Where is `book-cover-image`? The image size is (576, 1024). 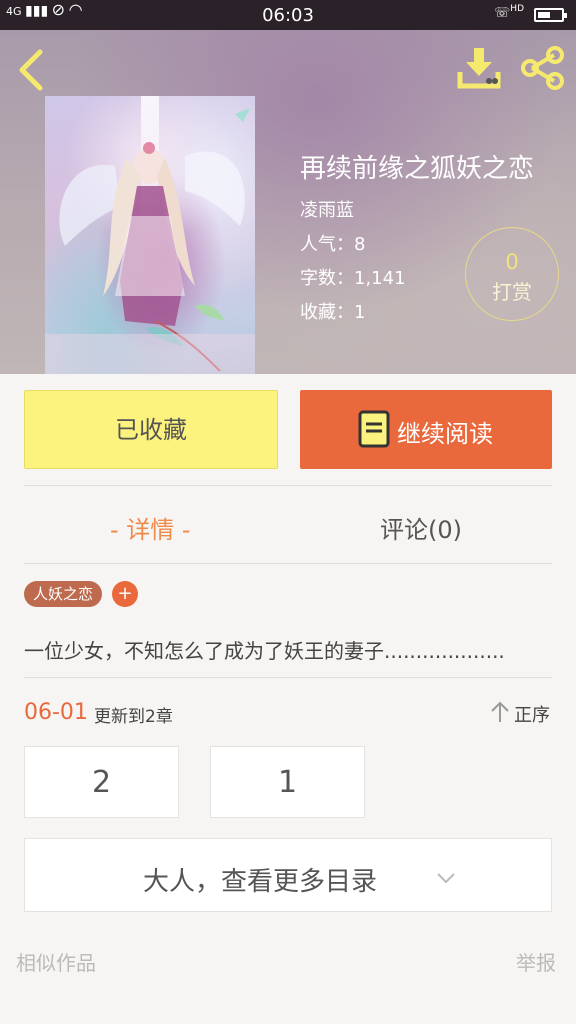 book-cover-image is located at coordinates (150, 235).